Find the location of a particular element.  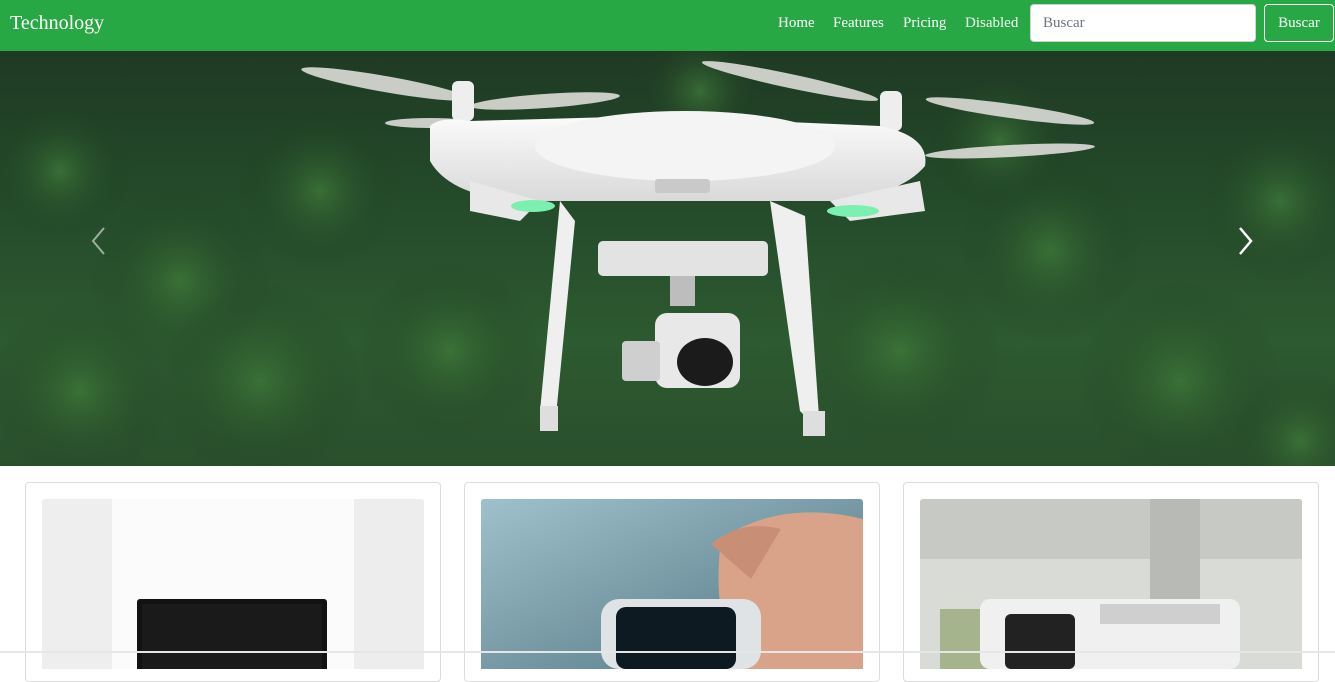

chevron-right-icon is located at coordinates (1246, 241).